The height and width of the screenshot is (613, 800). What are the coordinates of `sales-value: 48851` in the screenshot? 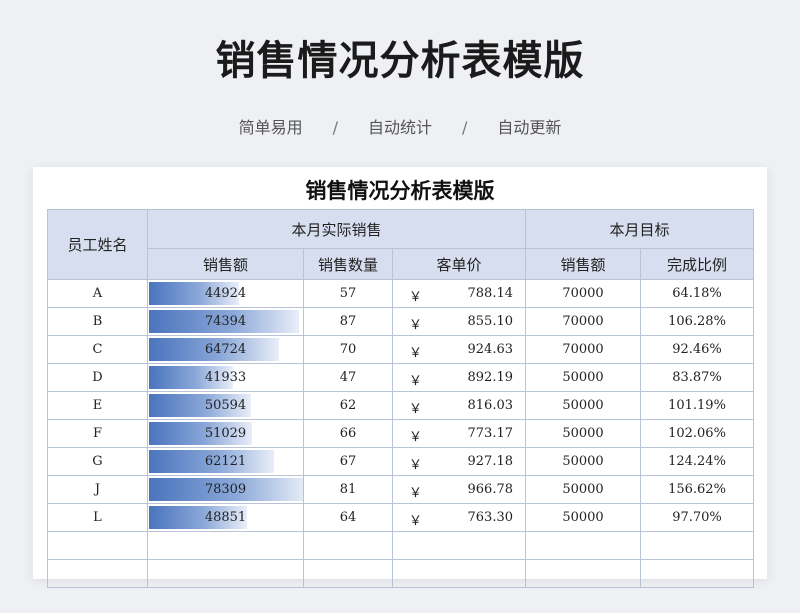 It's located at (225, 517).